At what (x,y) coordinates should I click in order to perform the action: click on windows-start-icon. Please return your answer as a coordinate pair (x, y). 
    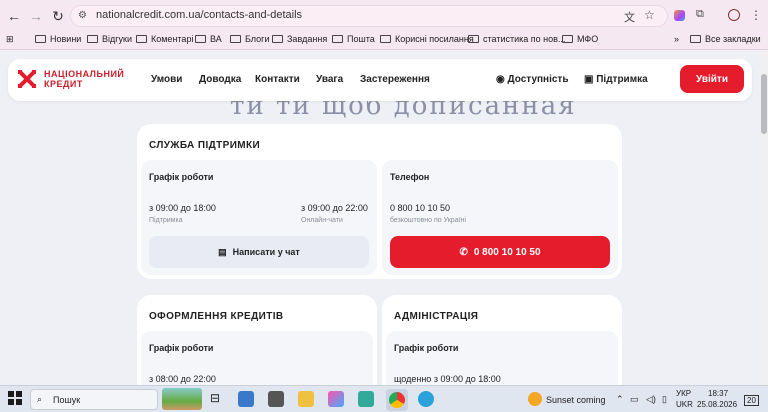
    Looking at the image, I should click on (16, 399).